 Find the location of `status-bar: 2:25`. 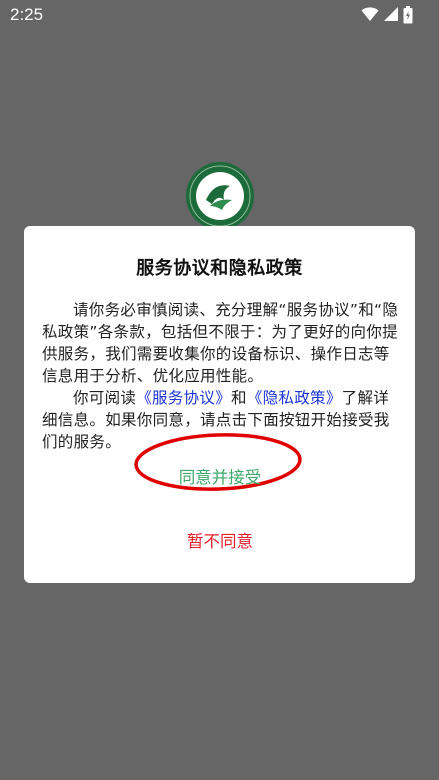

status-bar: 2:25 is located at coordinates (219, 15).